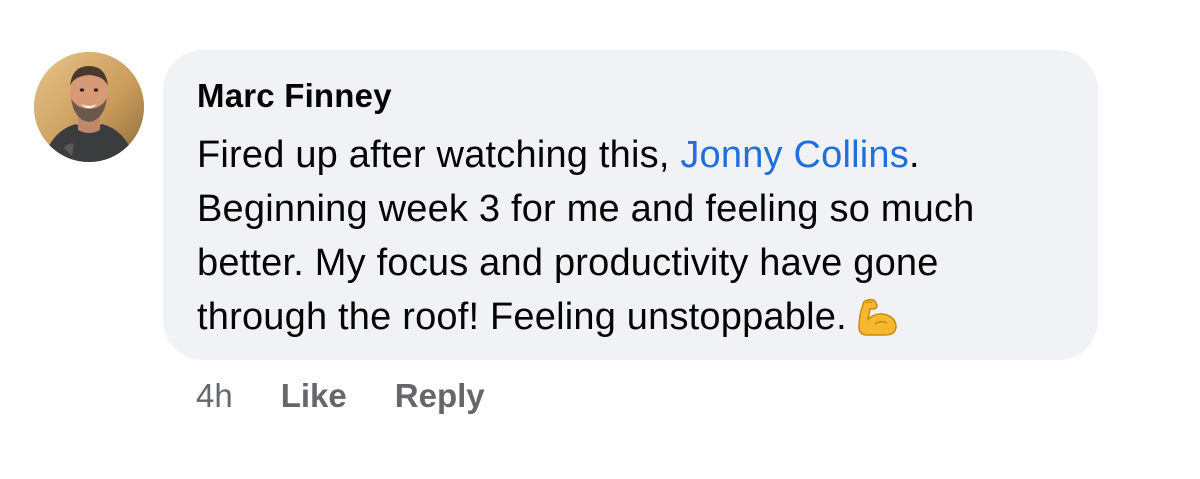  I want to click on mention-link: Jonny Collins, so click(794, 155).